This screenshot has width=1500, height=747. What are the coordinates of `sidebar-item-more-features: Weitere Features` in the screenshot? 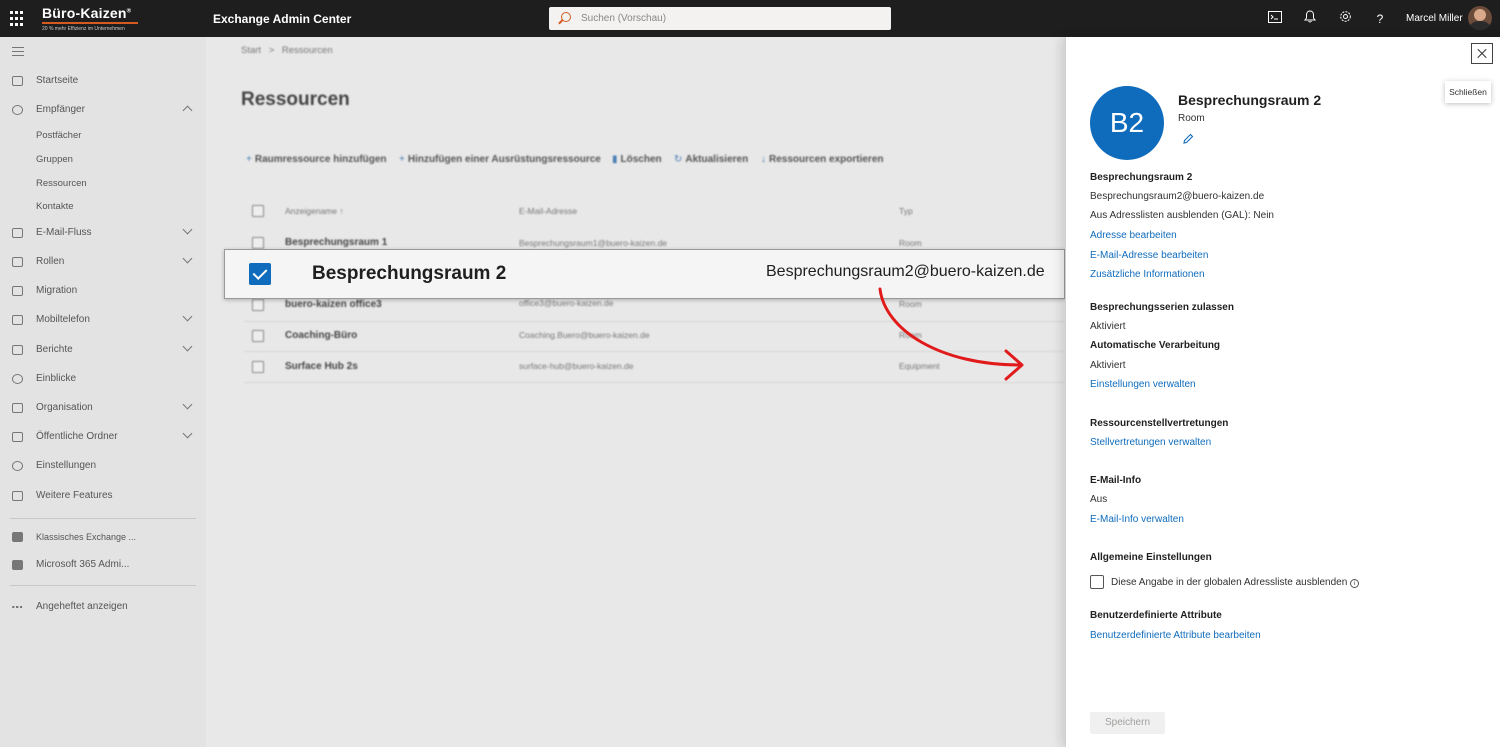 It's located at (103, 496).